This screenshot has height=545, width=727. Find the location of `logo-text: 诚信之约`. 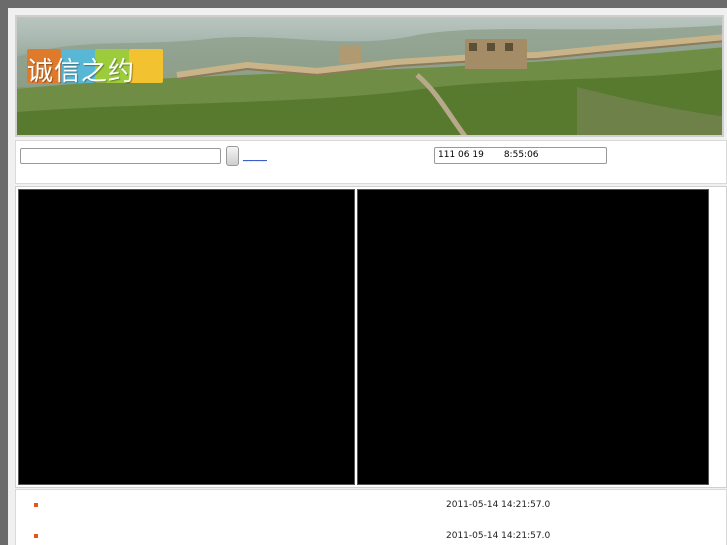

logo-text: 诚信之约 is located at coordinates (81, 72).